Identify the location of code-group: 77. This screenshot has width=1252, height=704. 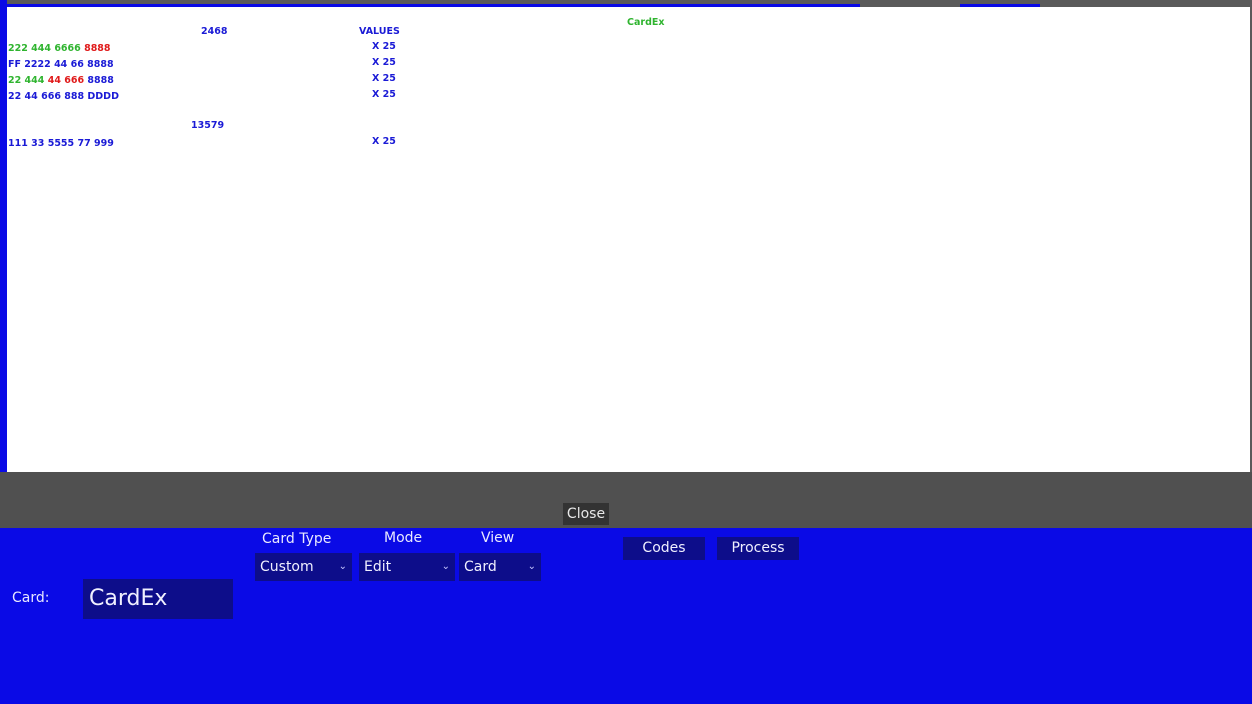
(84, 143).